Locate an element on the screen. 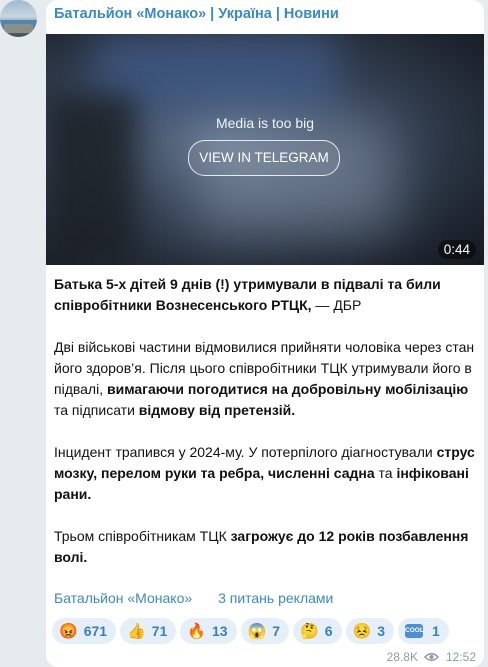  screaming-face-icon: 😱 is located at coordinates (257, 631).